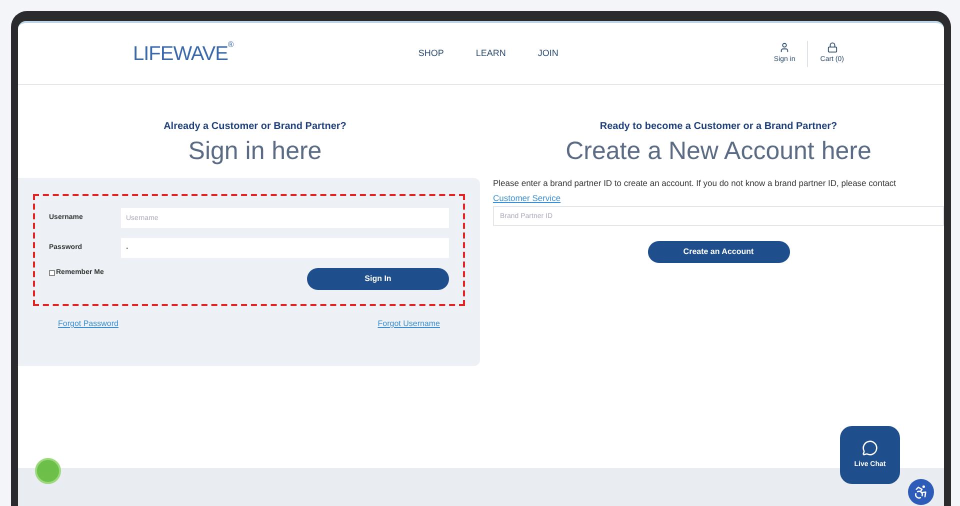  Describe the element at coordinates (784, 47) in the screenshot. I see `user-icon` at that location.